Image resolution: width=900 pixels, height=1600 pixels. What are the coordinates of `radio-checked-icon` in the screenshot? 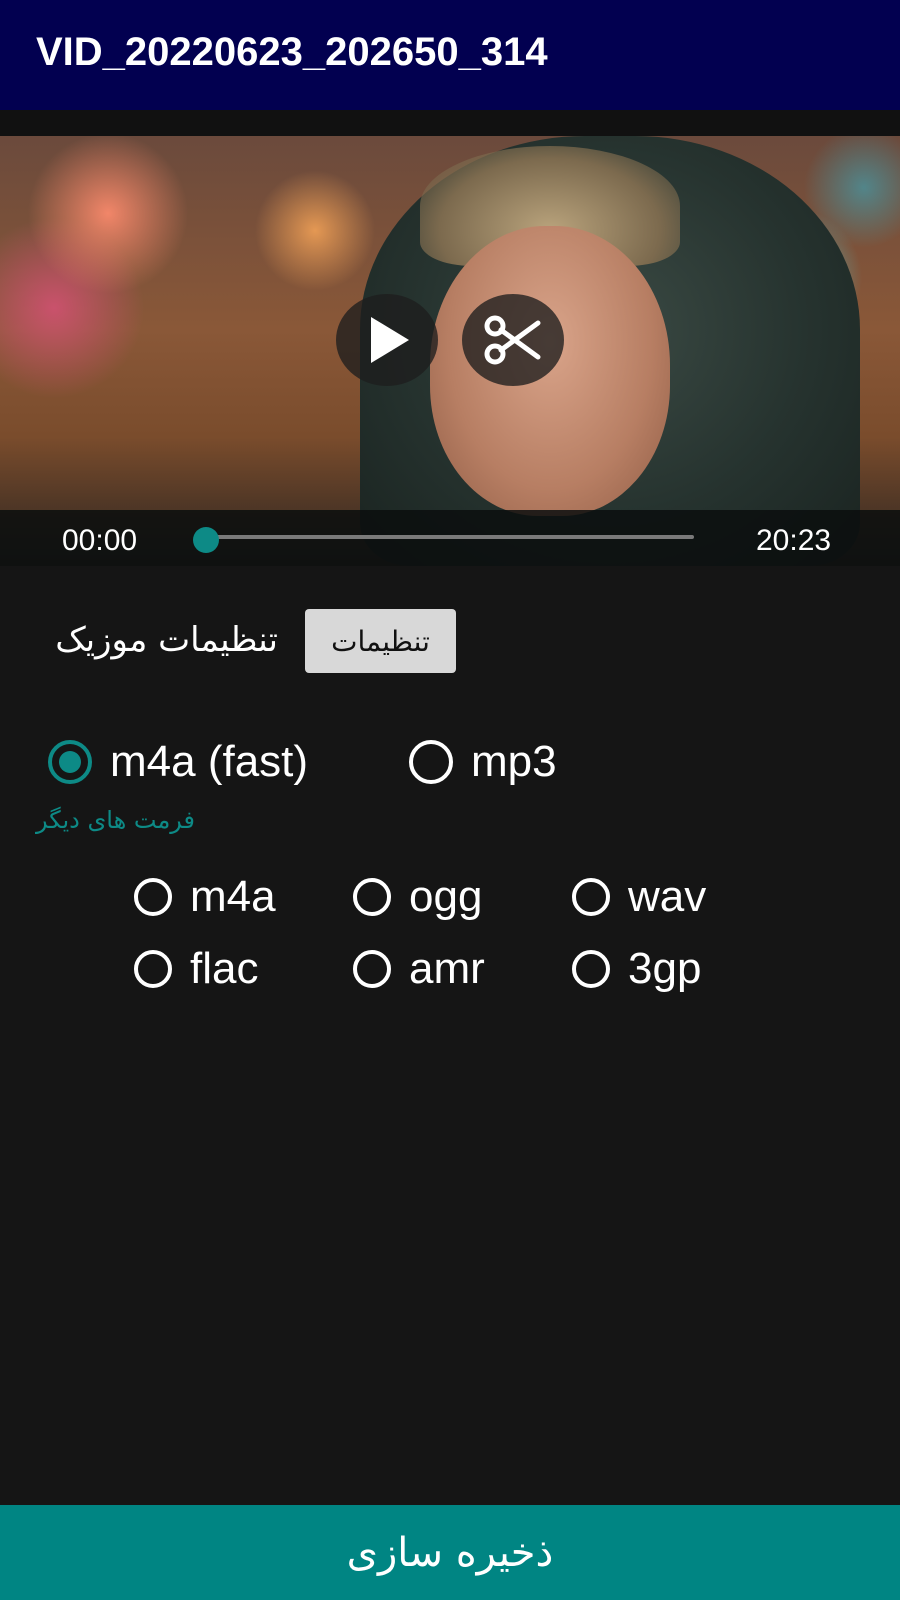 It's located at (70, 762).